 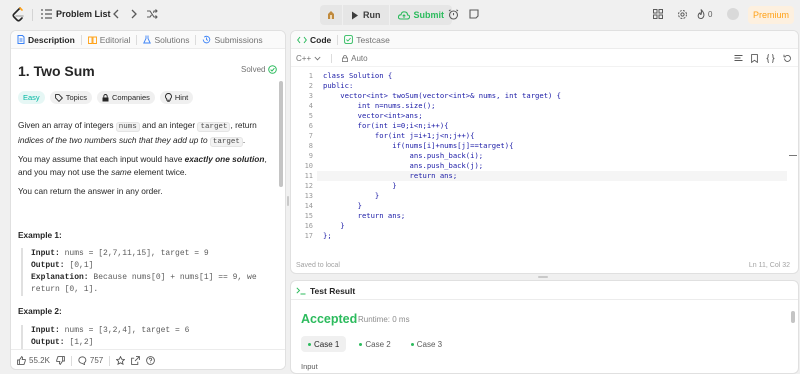 What do you see at coordinates (46, 40) in the screenshot?
I see `tab-description: Description` at bounding box center [46, 40].